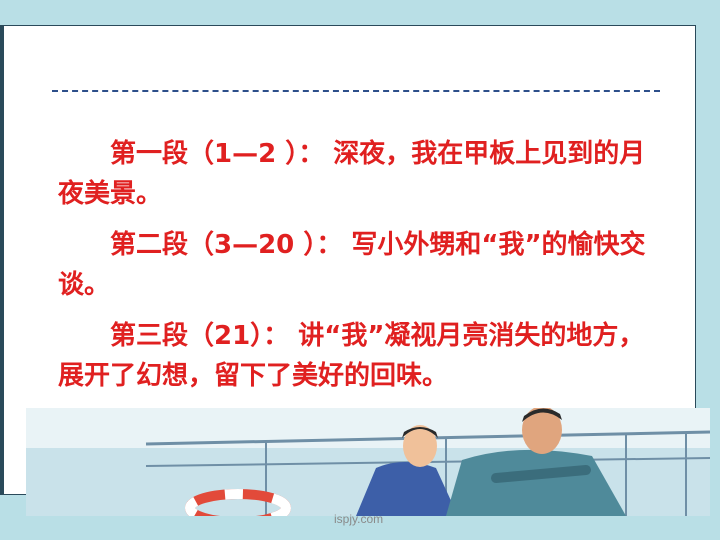 The image size is (720, 540). Describe the element at coordinates (352, 174) in the screenshot. I see `paragraph-section-1: 第一段（1—2 ）： 深夜，我在甲板上见到的月夜美景。` at that location.